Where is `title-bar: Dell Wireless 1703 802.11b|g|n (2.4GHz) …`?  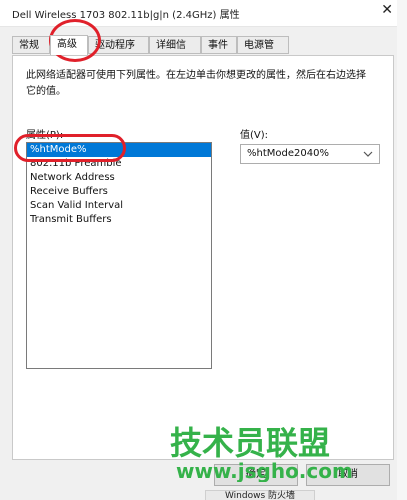 title-bar: Dell Wireless 1703 802.11b|g|n (2.4GHz) … is located at coordinates (203, 13).